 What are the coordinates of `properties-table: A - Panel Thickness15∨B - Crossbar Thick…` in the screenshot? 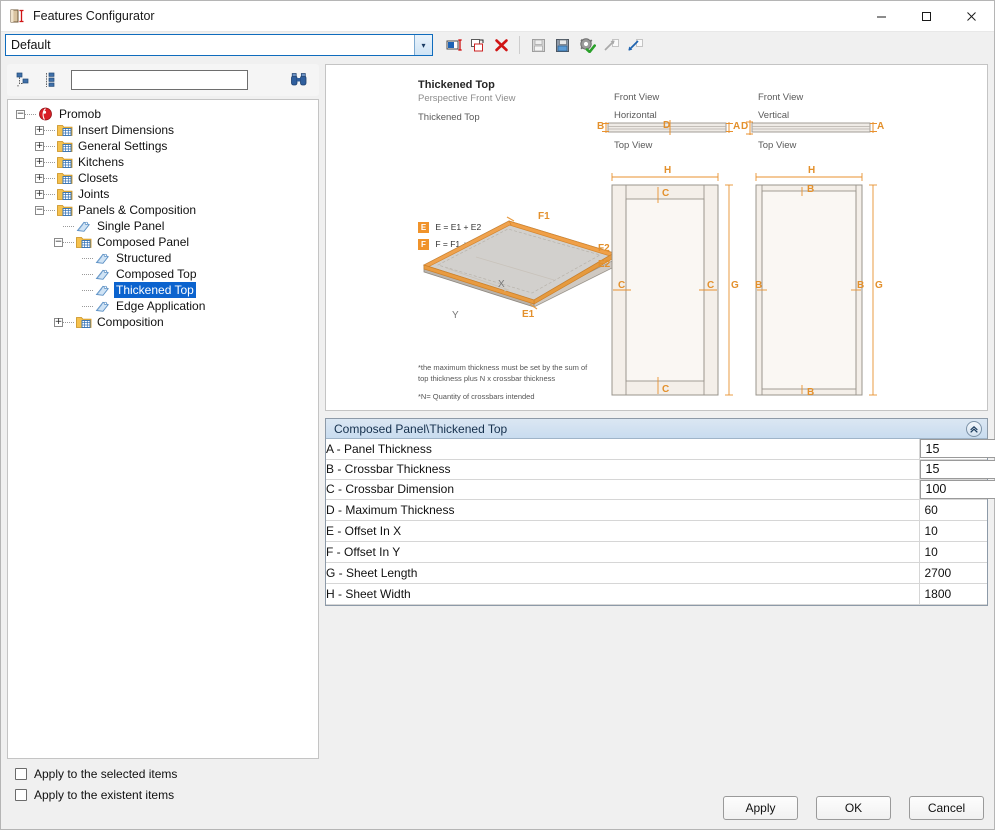 It's located at (660, 522).